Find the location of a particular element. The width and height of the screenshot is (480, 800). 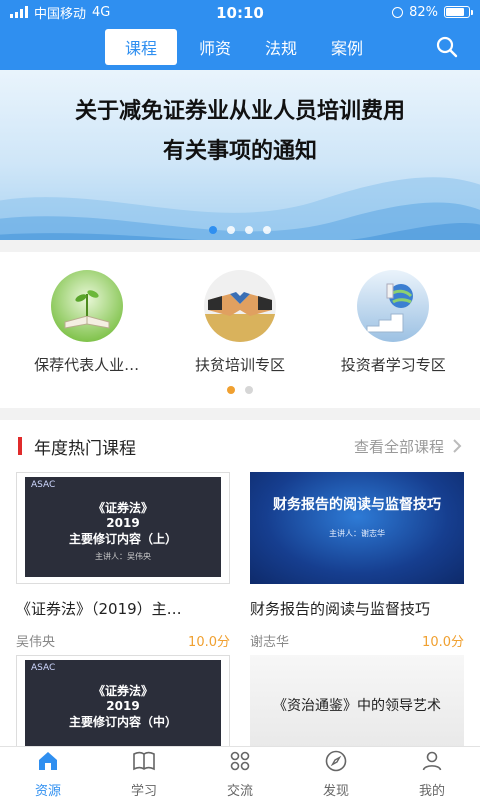

battery-fill is located at coordinates (455, 12).